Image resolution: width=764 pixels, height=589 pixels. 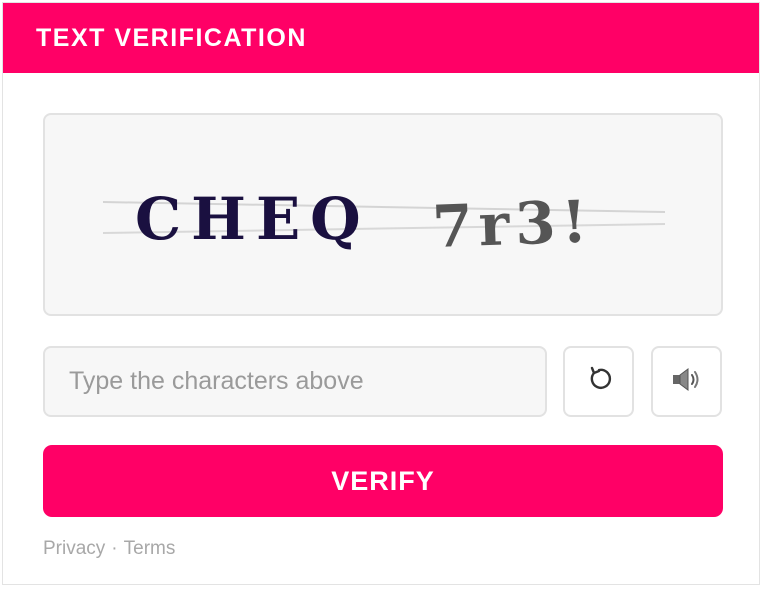 I want to click on captcha-input, so click(x=295, y=381).